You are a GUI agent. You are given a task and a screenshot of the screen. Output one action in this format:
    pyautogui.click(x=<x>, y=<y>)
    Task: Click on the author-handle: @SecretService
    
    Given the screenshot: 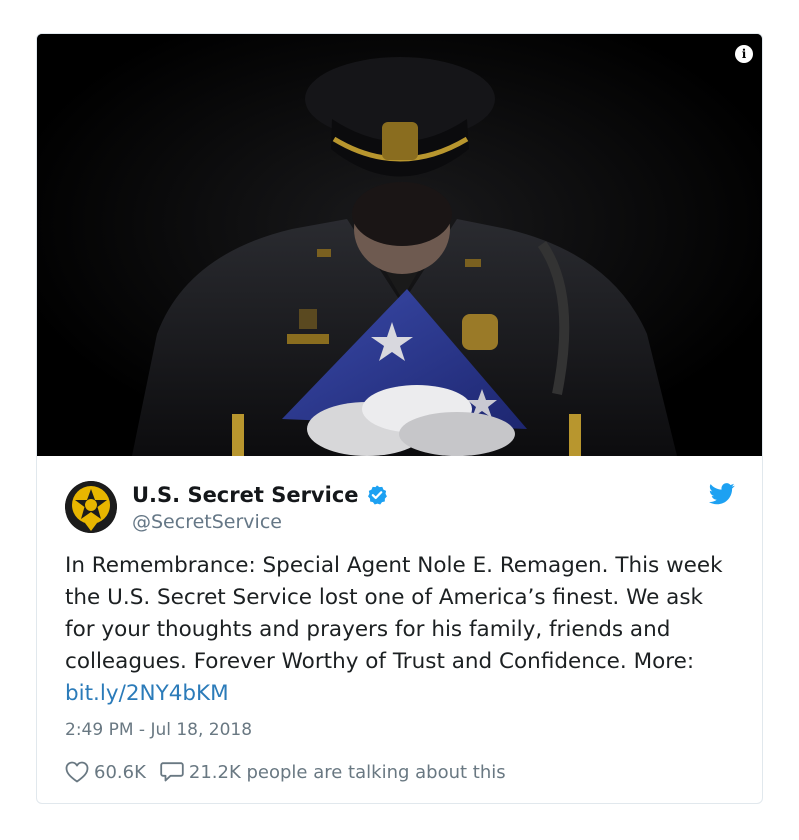 What is the action you would take?
    pyautogui.click(x=207, y=522)
    